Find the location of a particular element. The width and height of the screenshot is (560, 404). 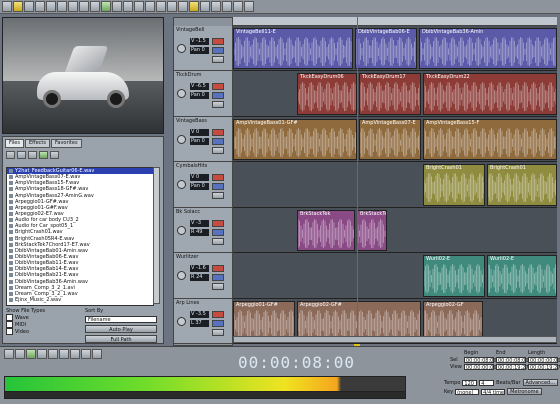

tab-effects: Effects is located at coordinates (37, 143).